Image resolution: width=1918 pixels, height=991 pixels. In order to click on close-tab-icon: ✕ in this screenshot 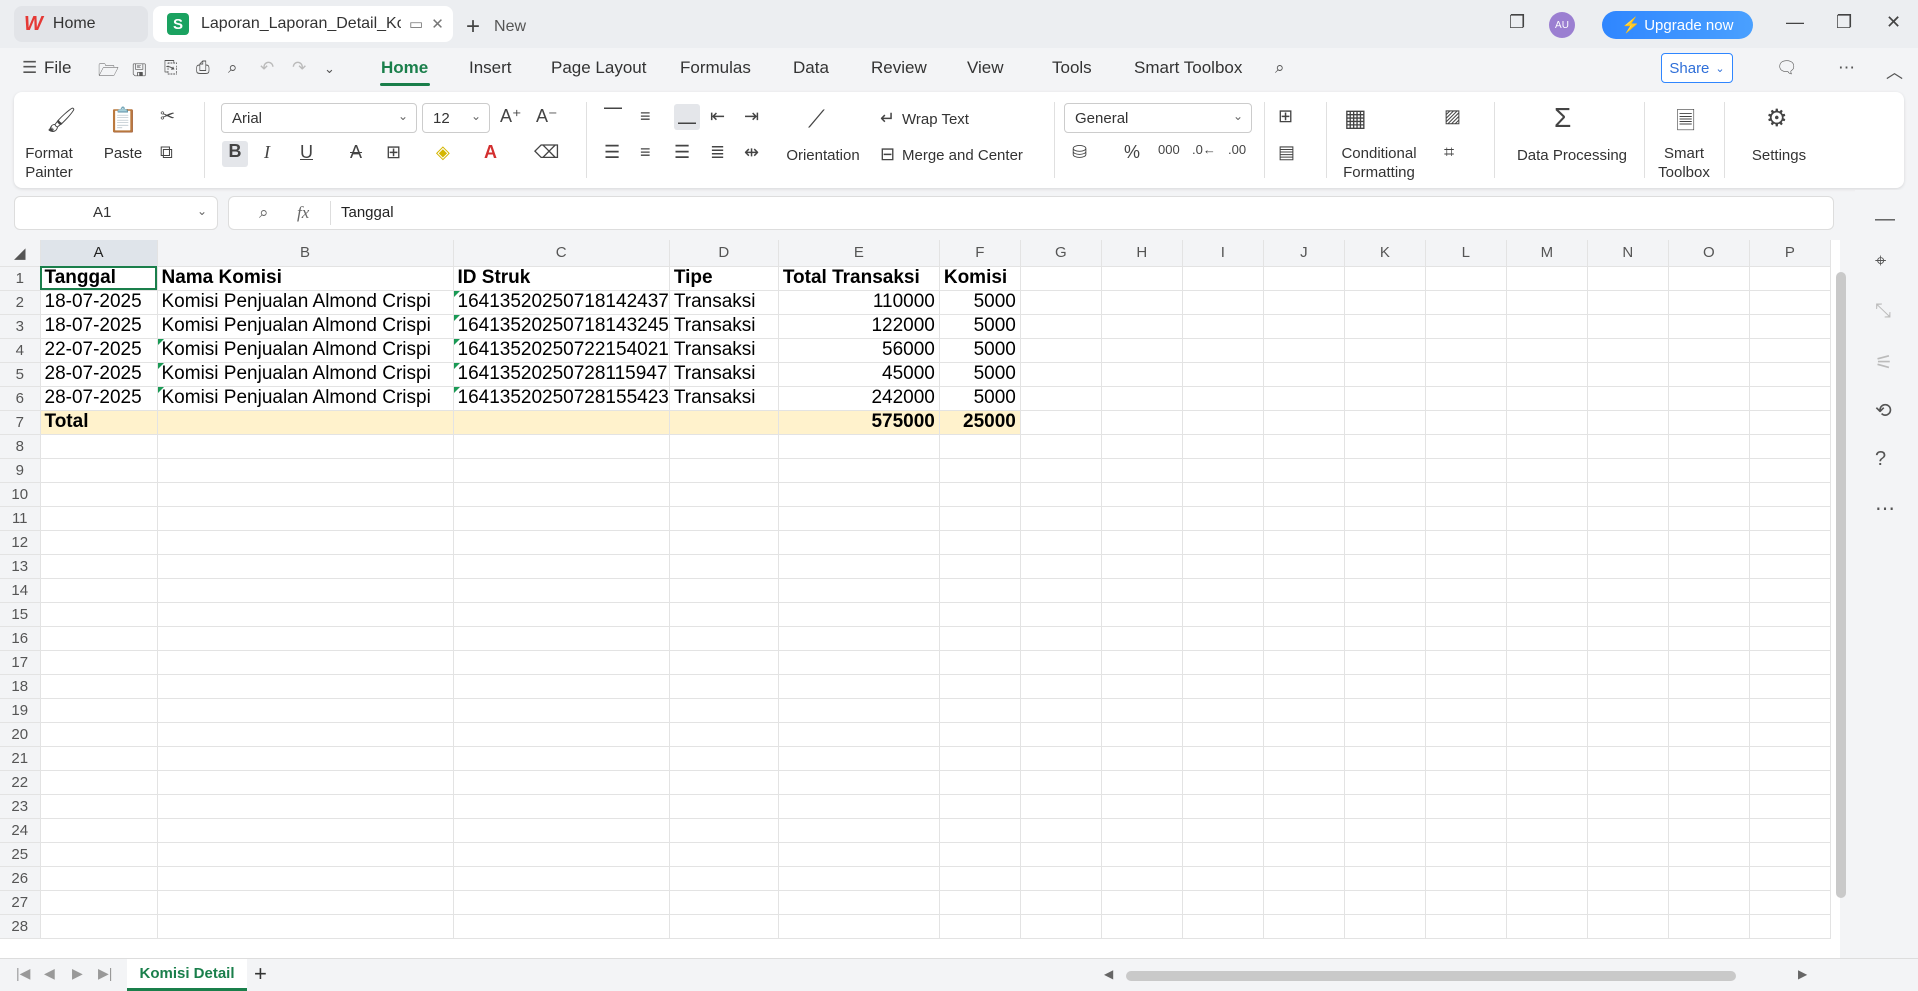, I will do `click(437, 24)`.